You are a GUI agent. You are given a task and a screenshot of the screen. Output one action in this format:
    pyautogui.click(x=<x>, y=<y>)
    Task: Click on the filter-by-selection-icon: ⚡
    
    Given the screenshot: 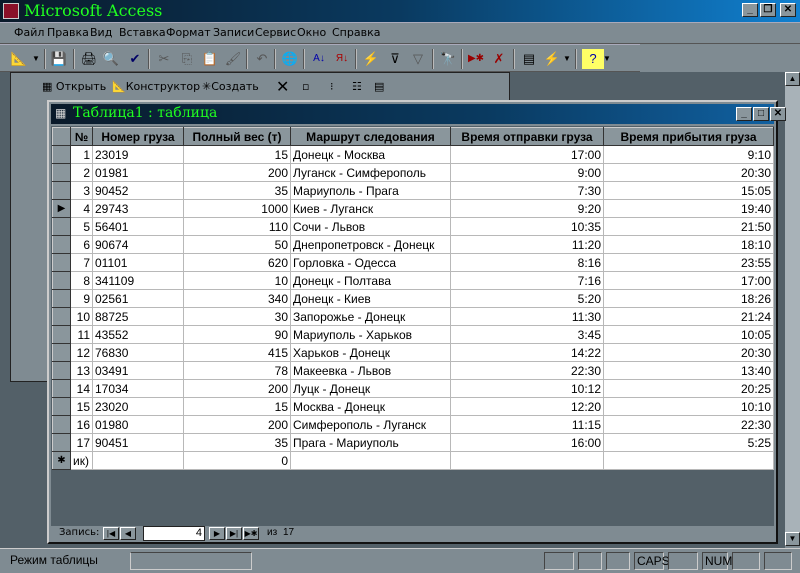 What is the action you would take?
    pyautogui.click(x=371, y=59)
    